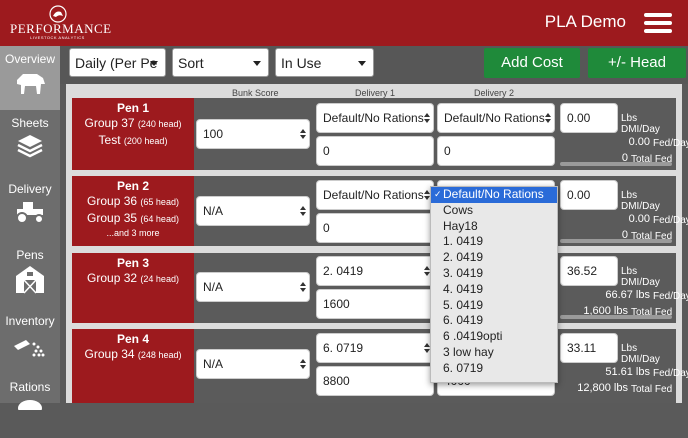 The width and height of the screenshot is (688, 438). I want to click on group-name: Group 34, so click(109, 354).